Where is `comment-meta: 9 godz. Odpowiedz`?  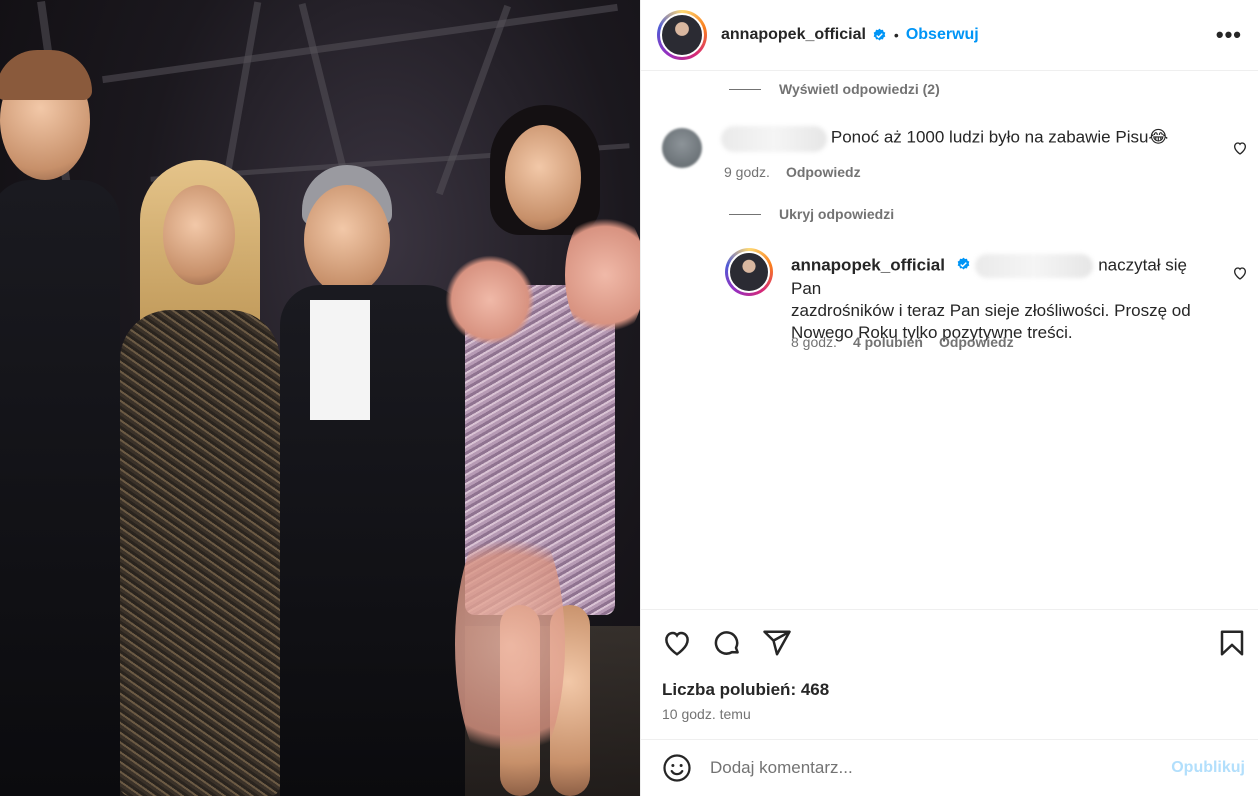 comment-meta: 9 godz. Odpowiedz is located at coordinates (792, 172).